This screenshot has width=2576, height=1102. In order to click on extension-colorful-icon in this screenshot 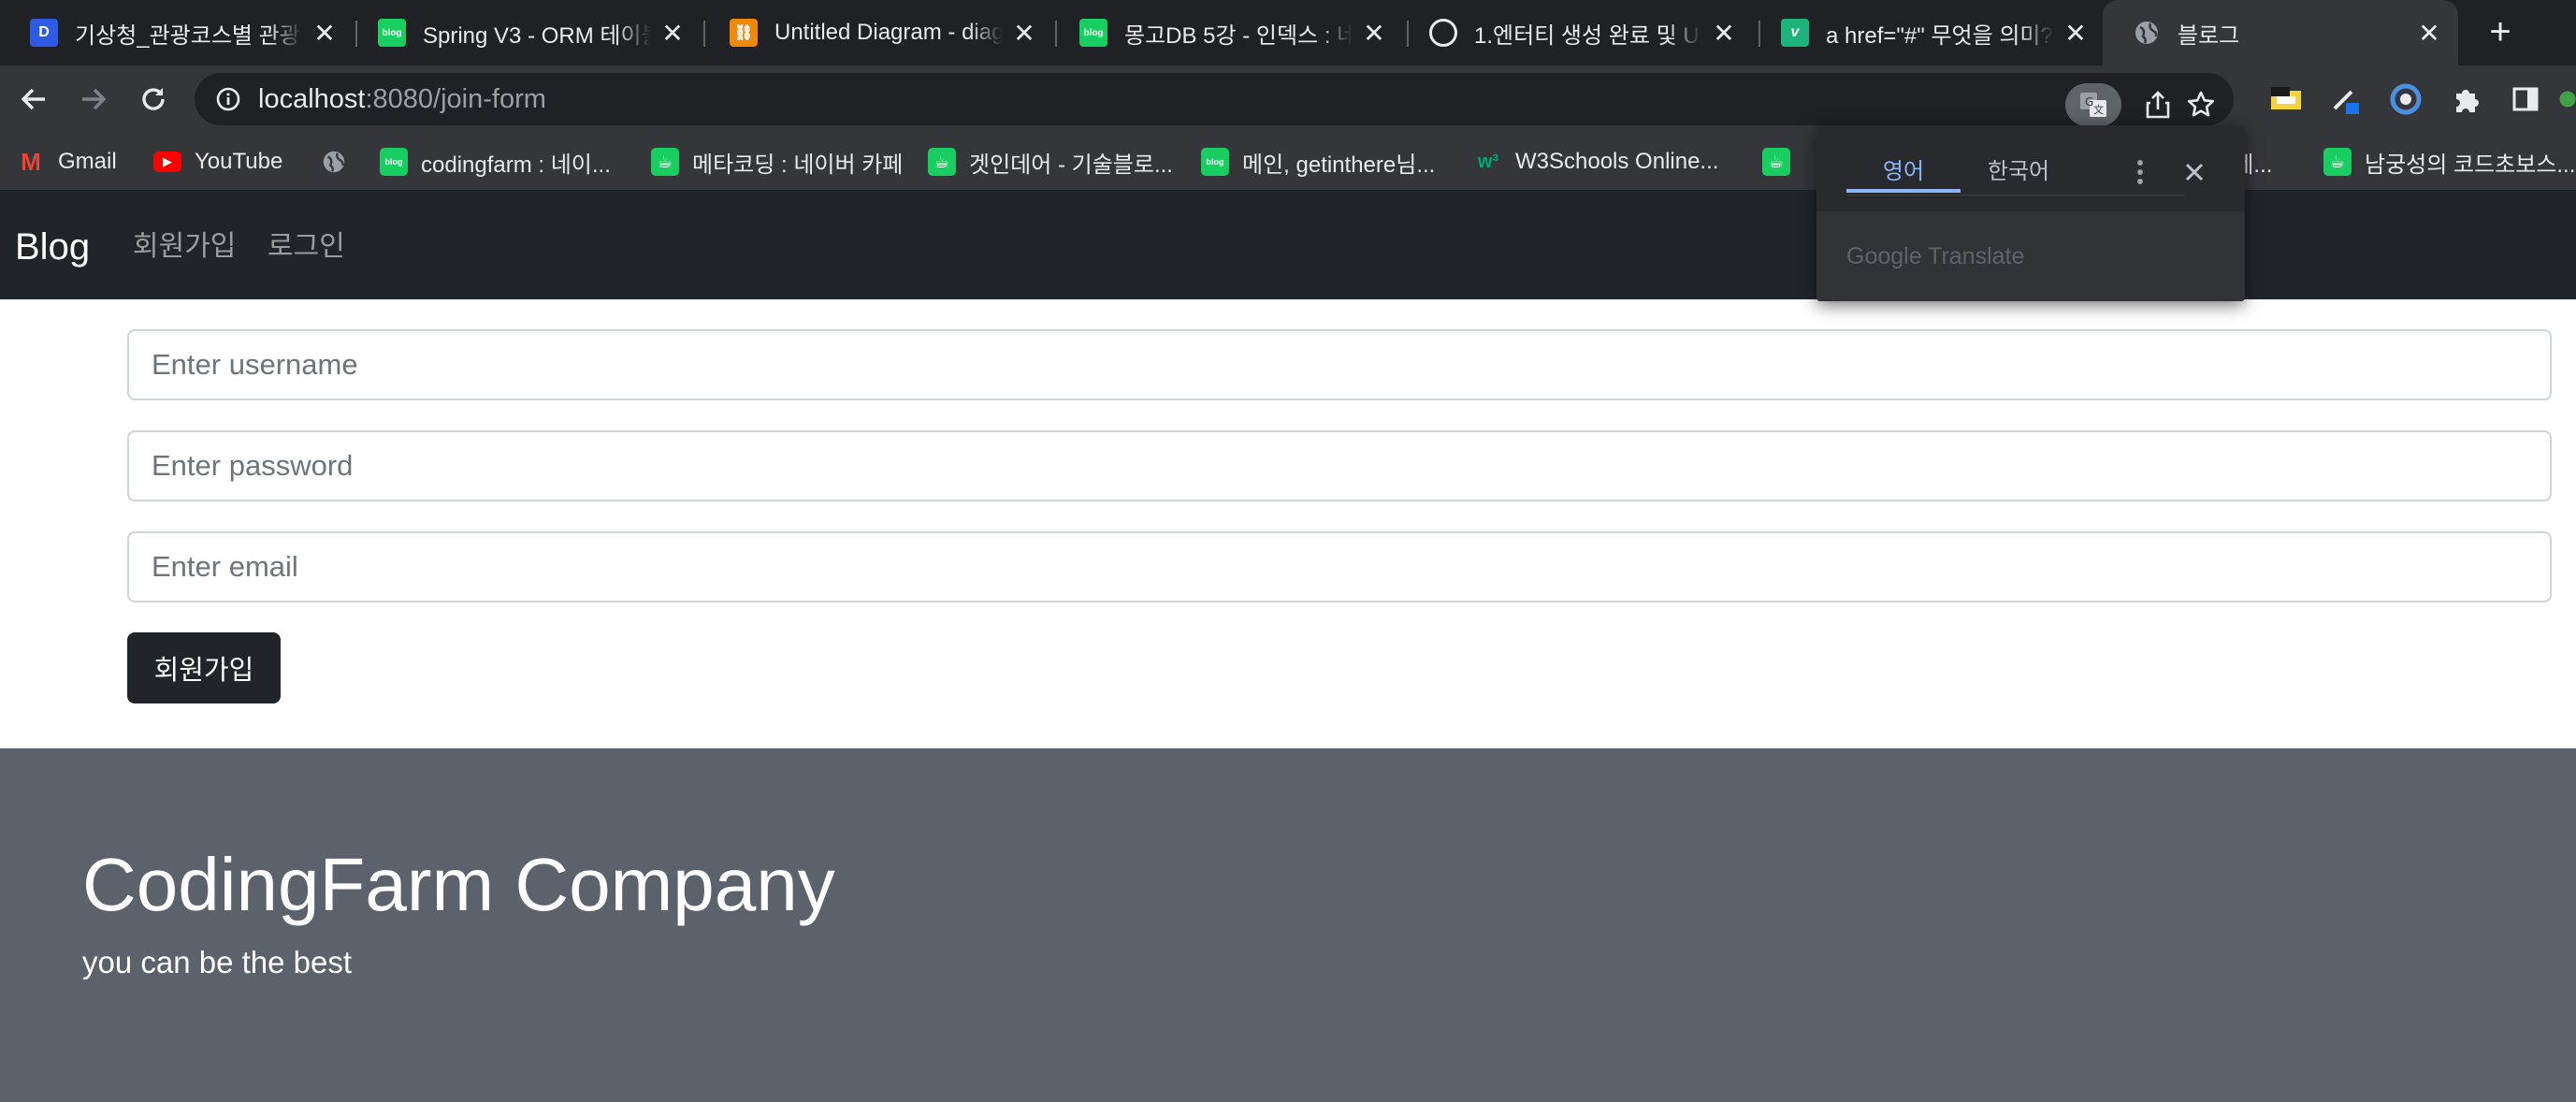, I will do `click(2286, 98)`.